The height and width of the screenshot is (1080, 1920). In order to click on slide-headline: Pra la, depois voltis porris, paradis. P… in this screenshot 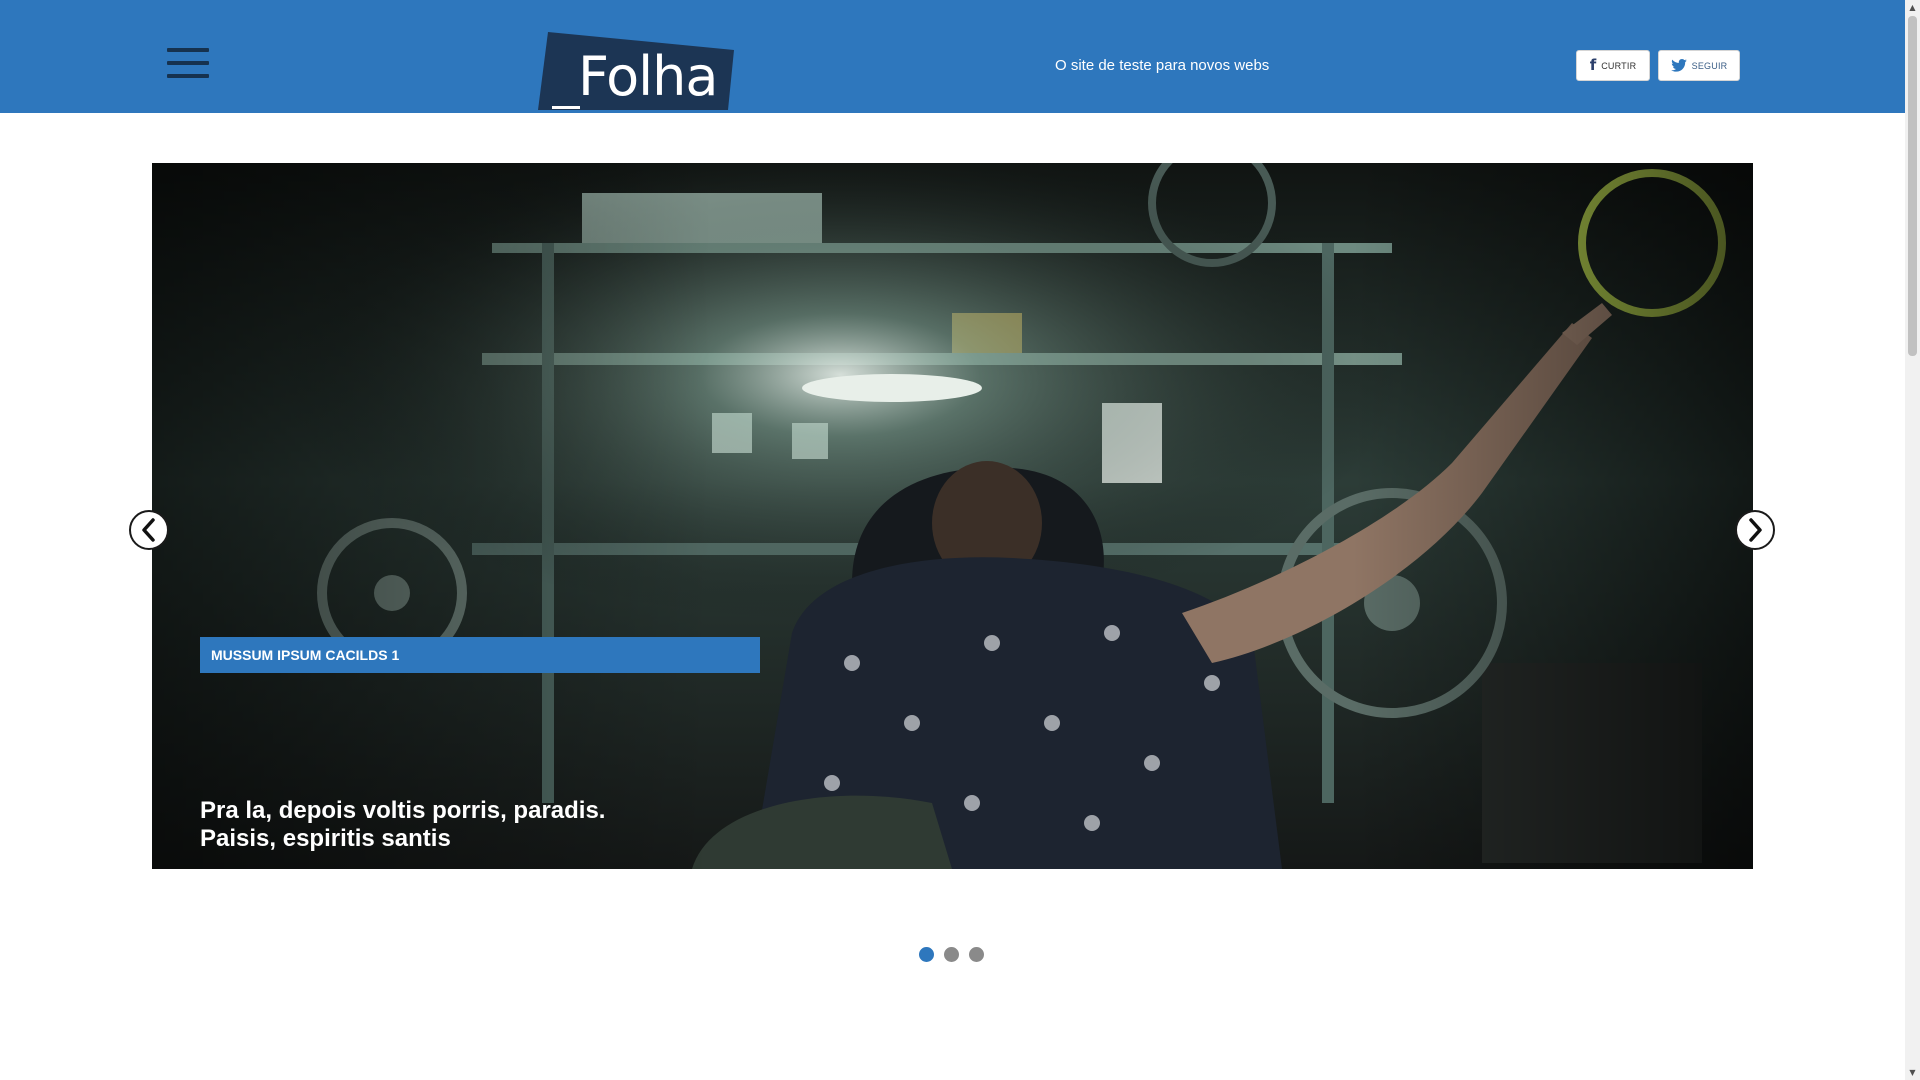, I will do `click(480, 825)`.